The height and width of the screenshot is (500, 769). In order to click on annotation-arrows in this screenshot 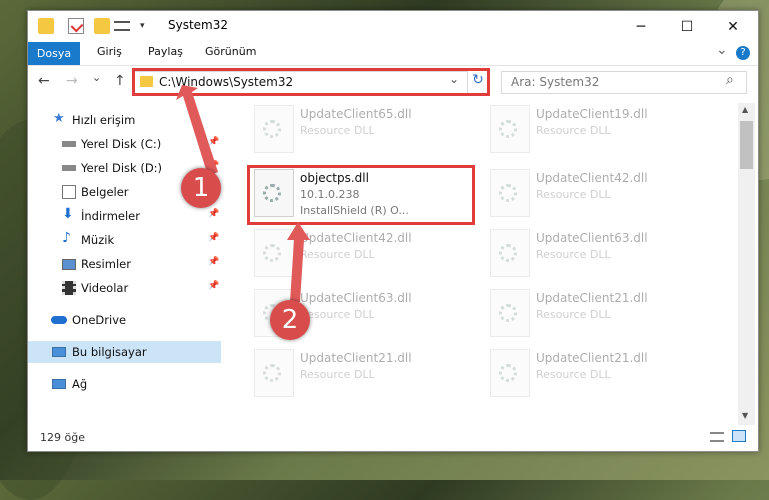, I will do `click(243, 193)`.